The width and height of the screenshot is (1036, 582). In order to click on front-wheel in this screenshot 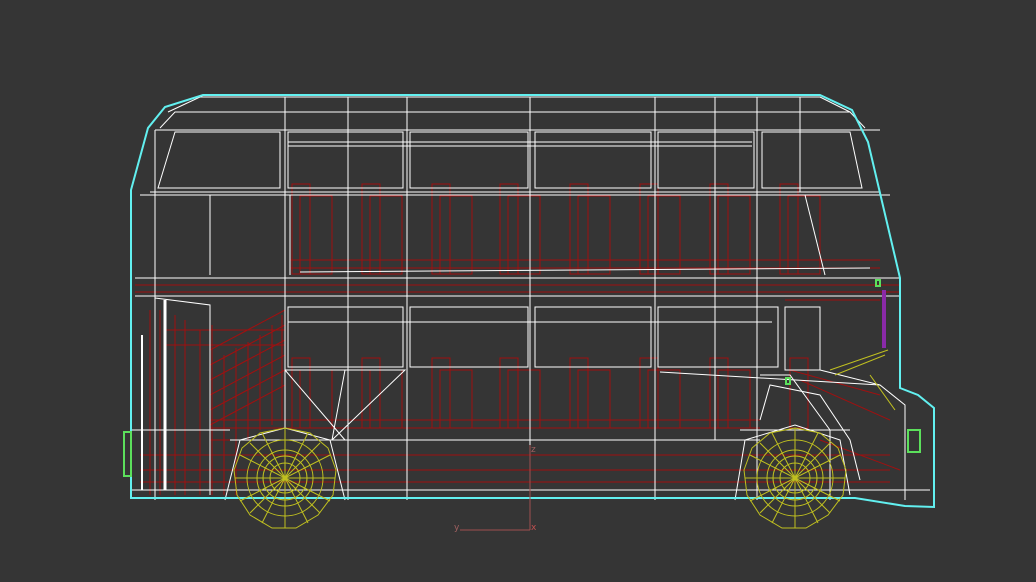, I will do `click(795, 478)`.